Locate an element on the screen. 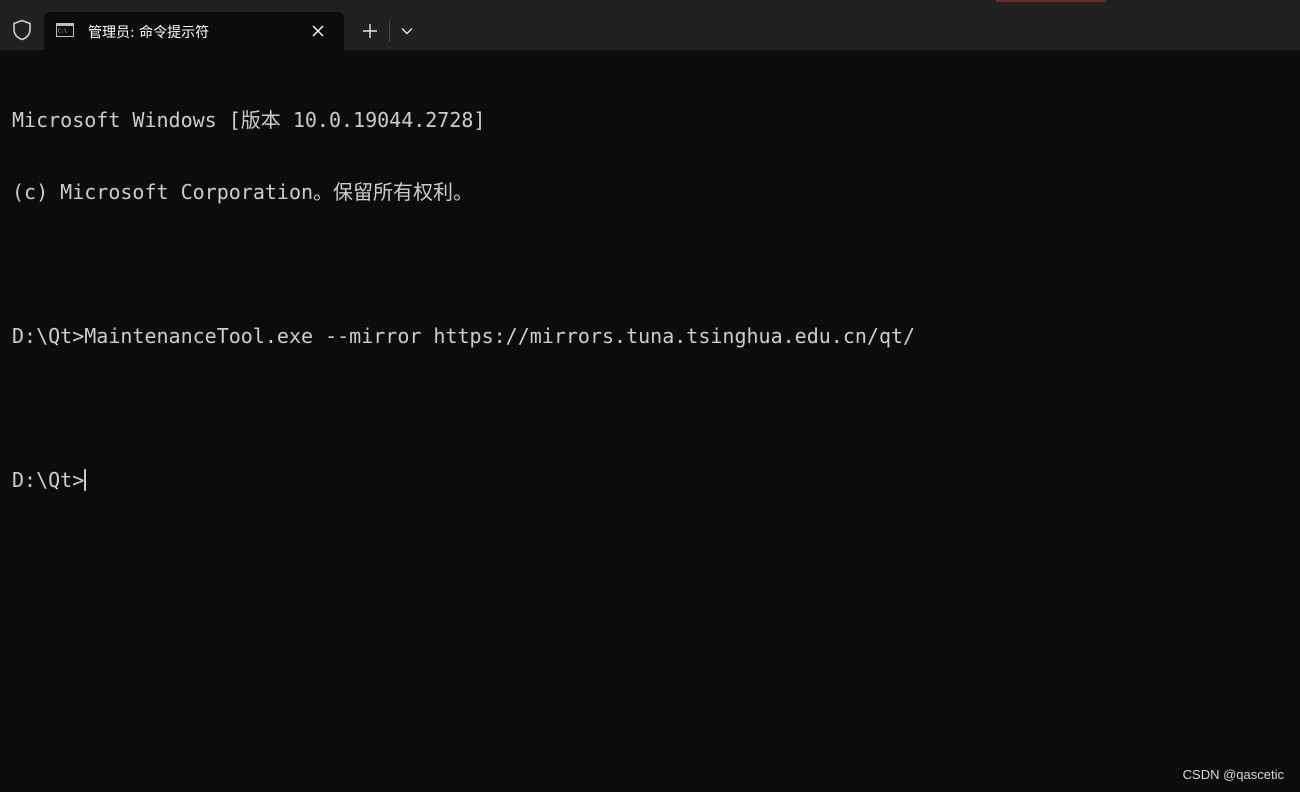  tab-command-prompt: C:\ 管理员: 命令提示符 is located at coordinates (194, 31).